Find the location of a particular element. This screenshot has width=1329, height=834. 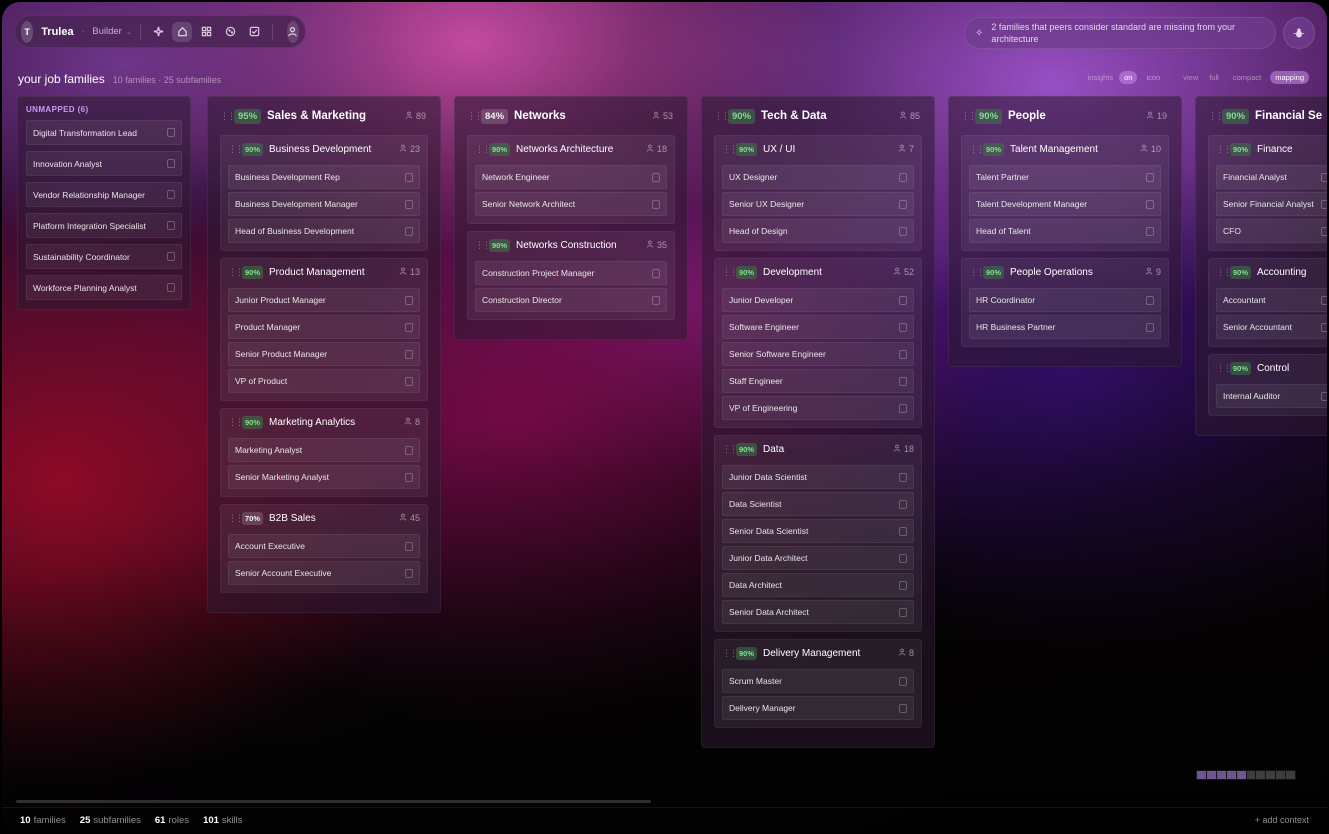

role-item: Accountant is located at coordinates (1271, 300).